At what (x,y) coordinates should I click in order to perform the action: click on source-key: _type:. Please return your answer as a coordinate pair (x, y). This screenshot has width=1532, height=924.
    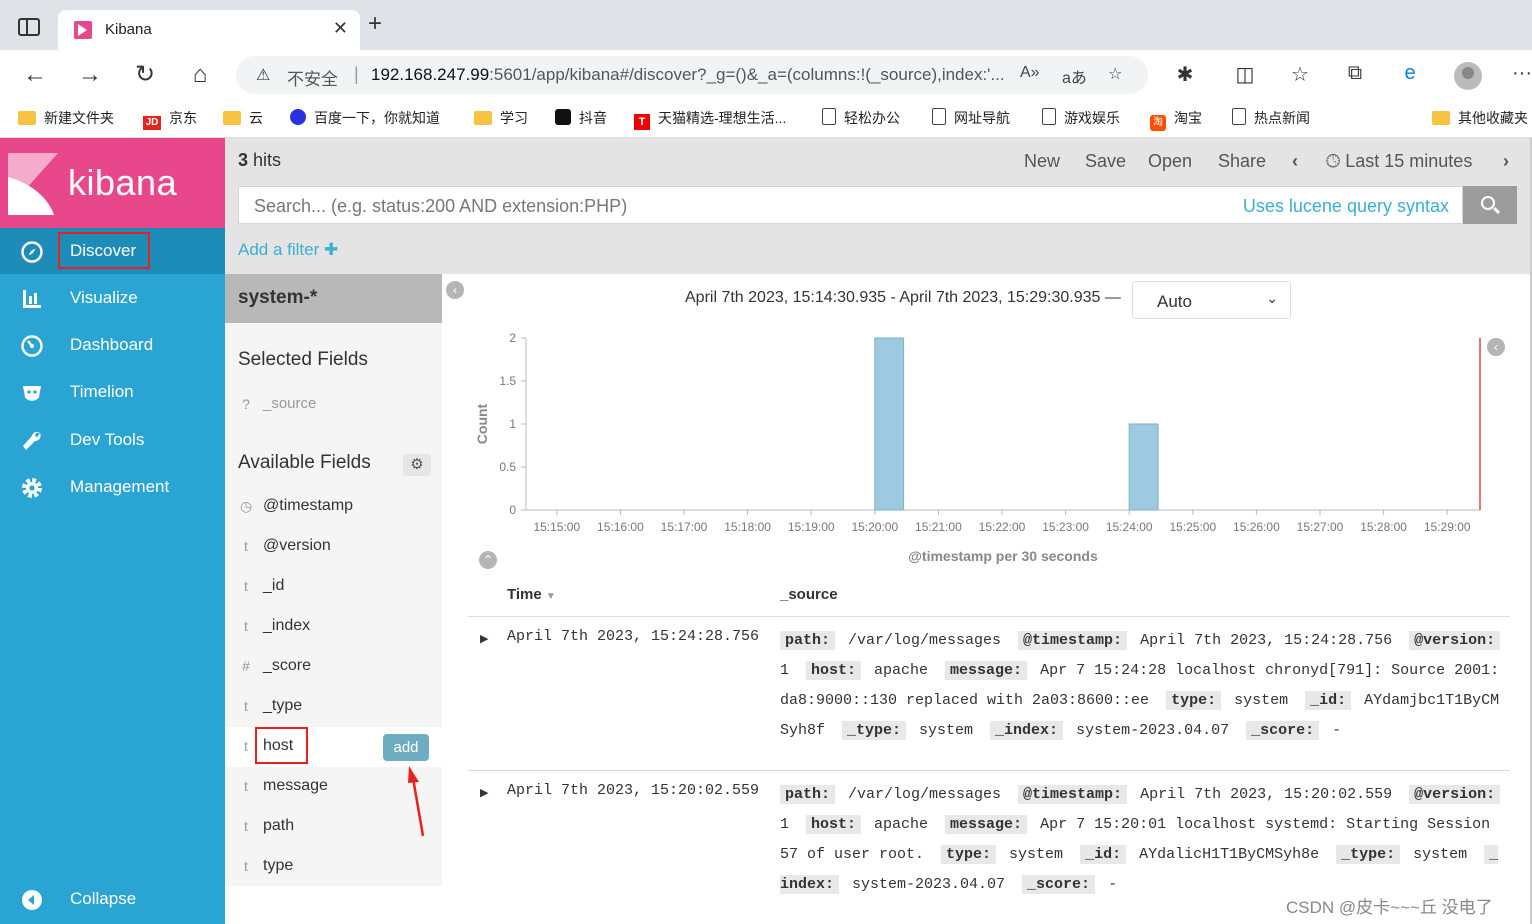
    Looking at the image, I should click on (1368, 854).